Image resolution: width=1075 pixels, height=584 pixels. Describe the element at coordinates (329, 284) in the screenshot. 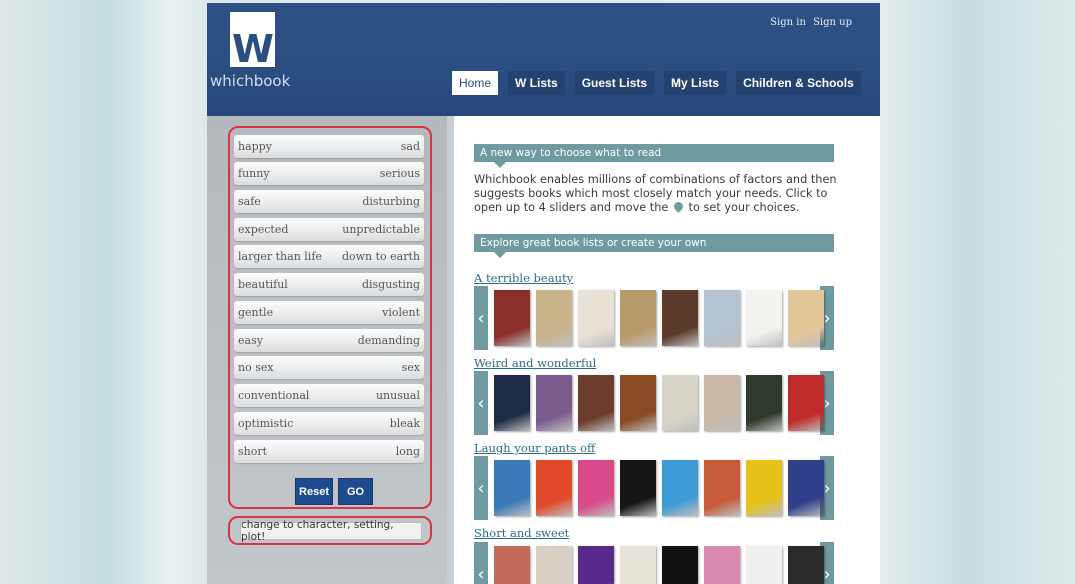

I see `slider-beautiful-disgusting: beautiful disgusting` at that location.